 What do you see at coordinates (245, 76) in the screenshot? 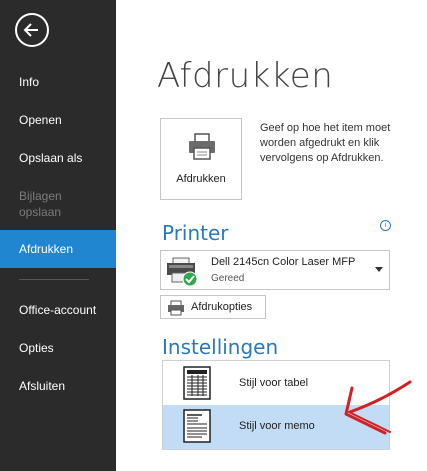
I see `page-title: Afdrukken` at bounding box center [245, 76].